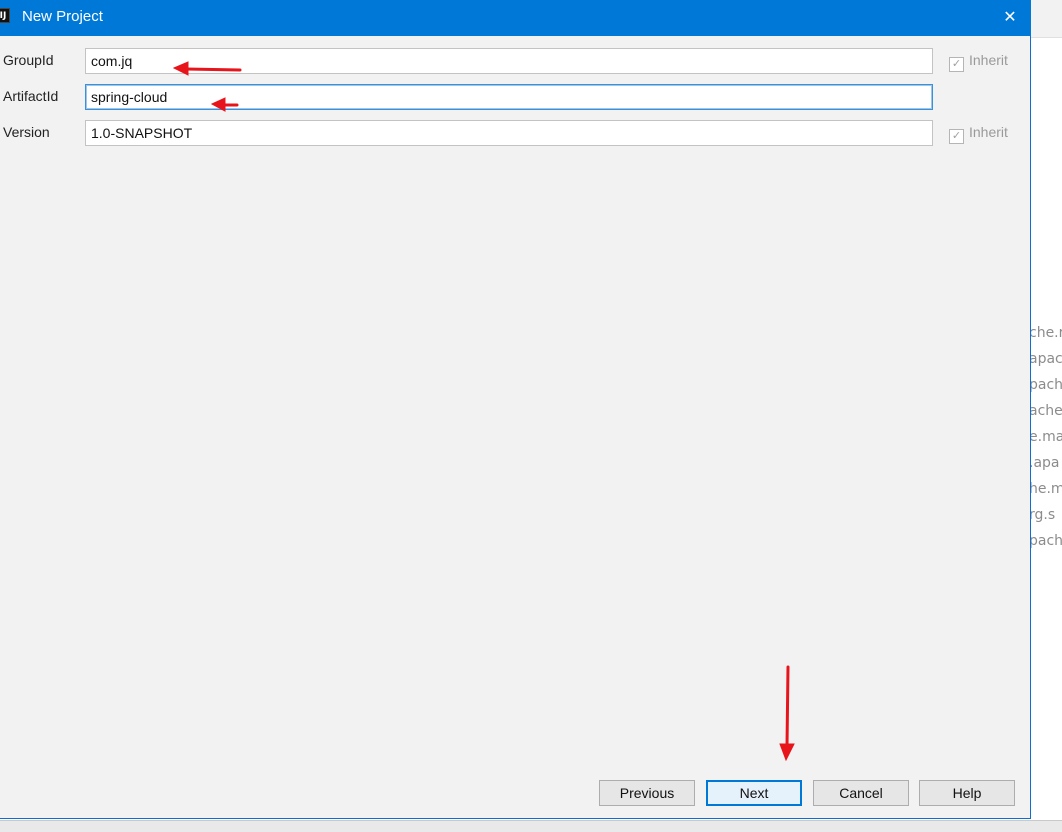  I want to click on dialog-titlebar: IJ New Project ✕, so click(515, 18).